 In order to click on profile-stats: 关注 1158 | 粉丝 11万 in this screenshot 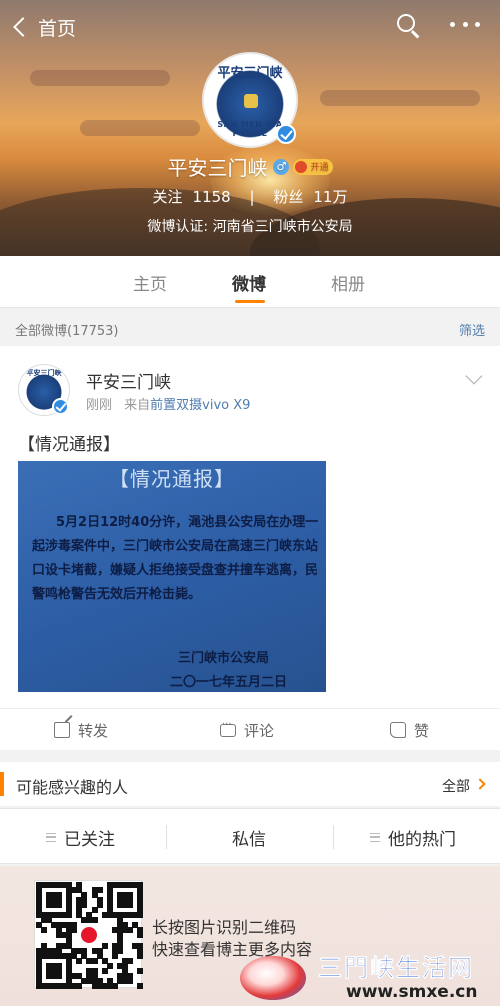, I will do `click(250, 196)`.